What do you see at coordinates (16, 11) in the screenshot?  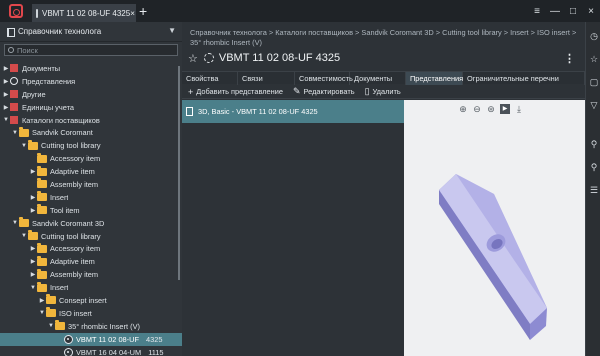 I see `app-logo-icon` at bounding box center [16, 11].